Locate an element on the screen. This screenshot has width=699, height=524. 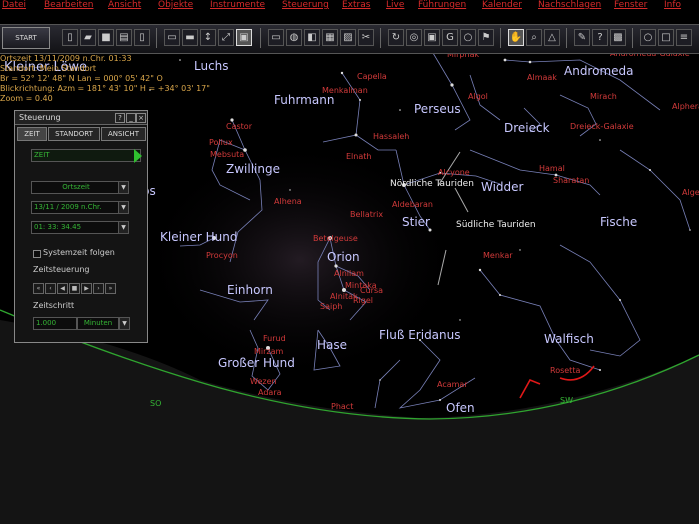
star-label: Alpheratz is located at coordinates (685, 106).